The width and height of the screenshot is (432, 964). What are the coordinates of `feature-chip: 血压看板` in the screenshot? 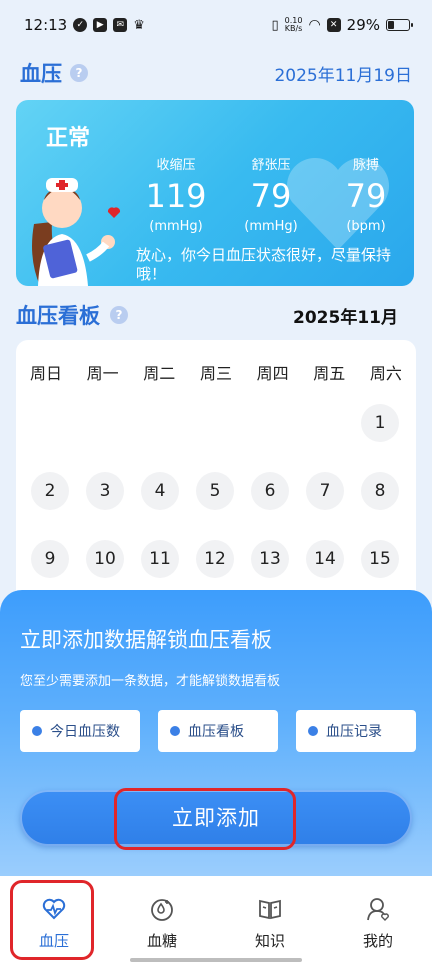 It's located at (218, 731).